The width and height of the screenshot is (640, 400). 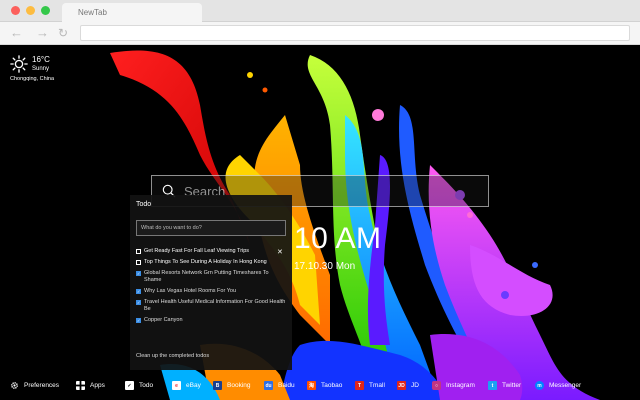 I want to click on taobao-link: 淘 Taobao, so click(x=324, y=385).